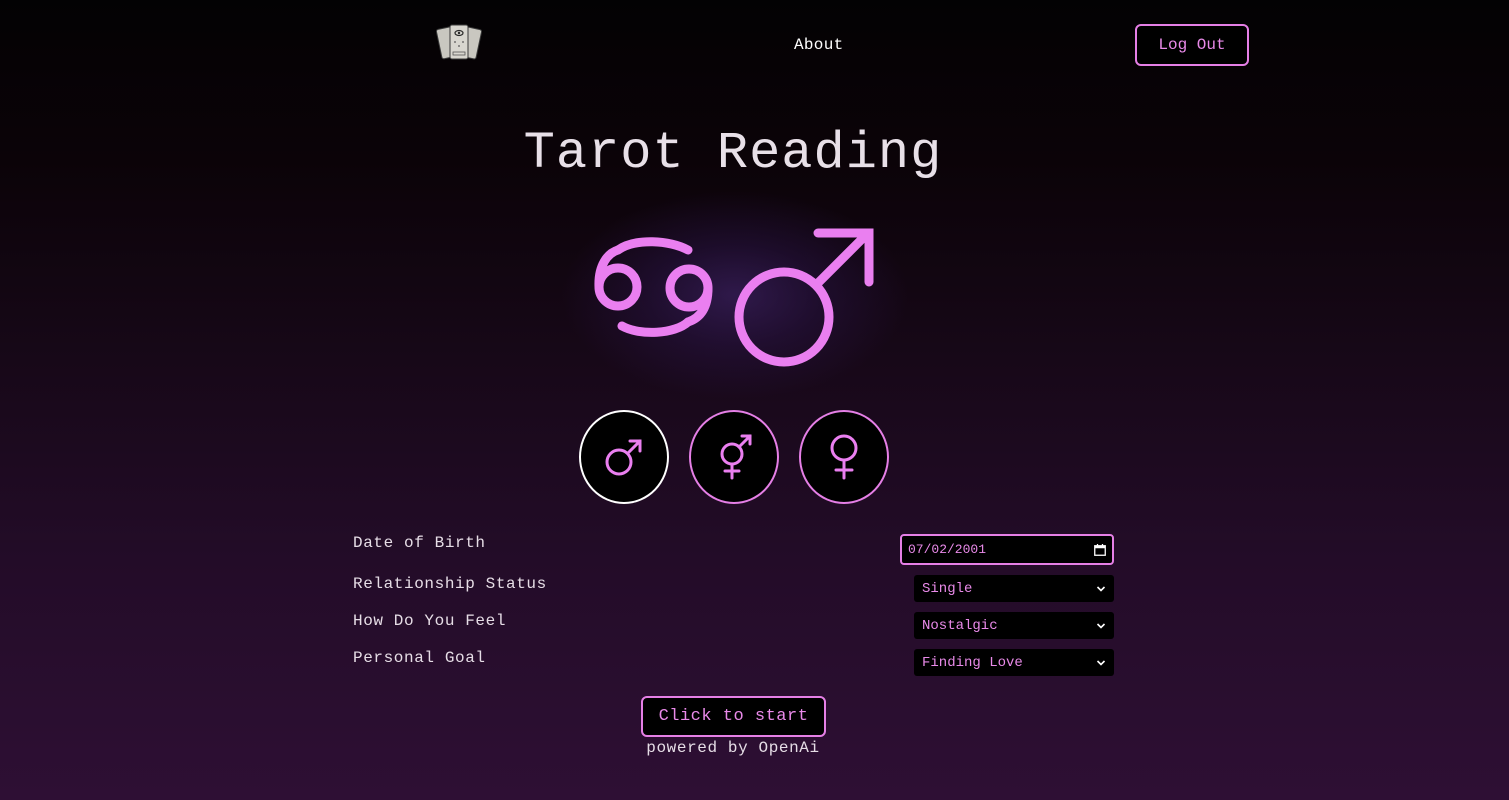 This screenshot has height=800, width=1509. Describe the element at coordinates (733, 716) in the screenshot. I see `start-button: Click to start` at that location.